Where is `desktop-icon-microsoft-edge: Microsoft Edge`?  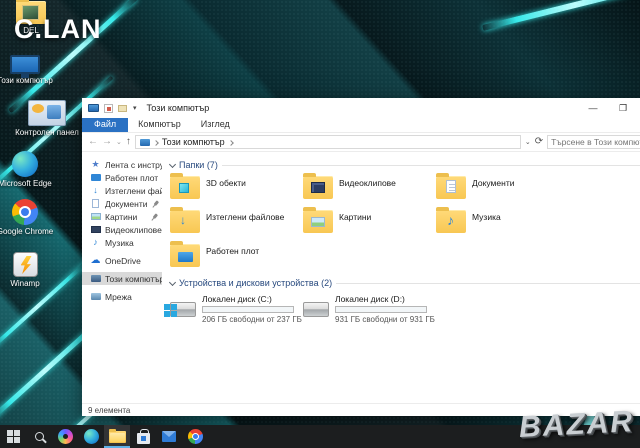
desktop-icon-microsoft-edge: Microsoft Edge is located at coordinates (27, 169).